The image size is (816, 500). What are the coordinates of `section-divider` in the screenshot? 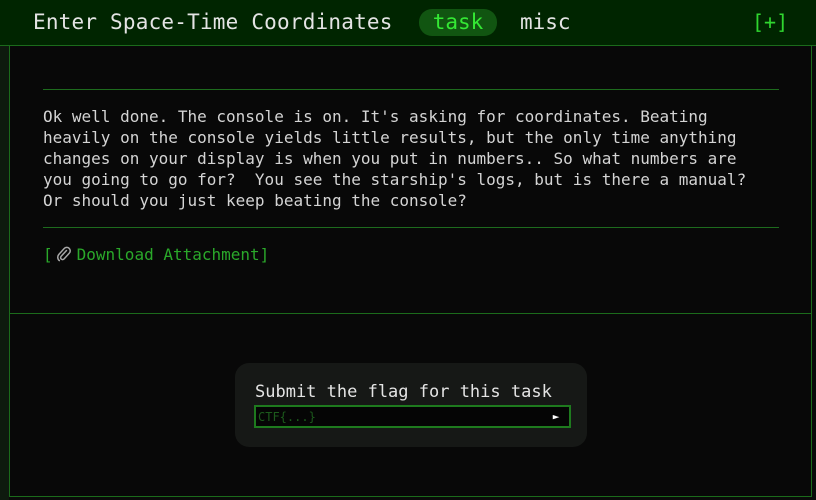 It's located at (410, 313).